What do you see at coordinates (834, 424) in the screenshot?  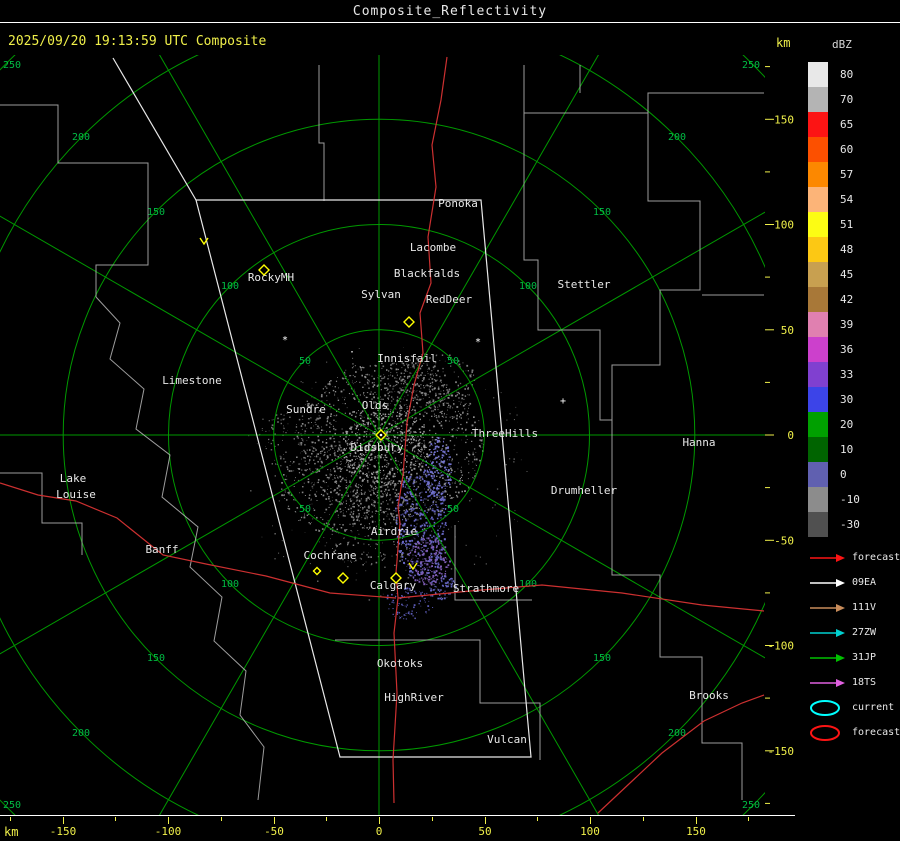 I see `dbz-band-row: 20` at bounding box center [834, 424].